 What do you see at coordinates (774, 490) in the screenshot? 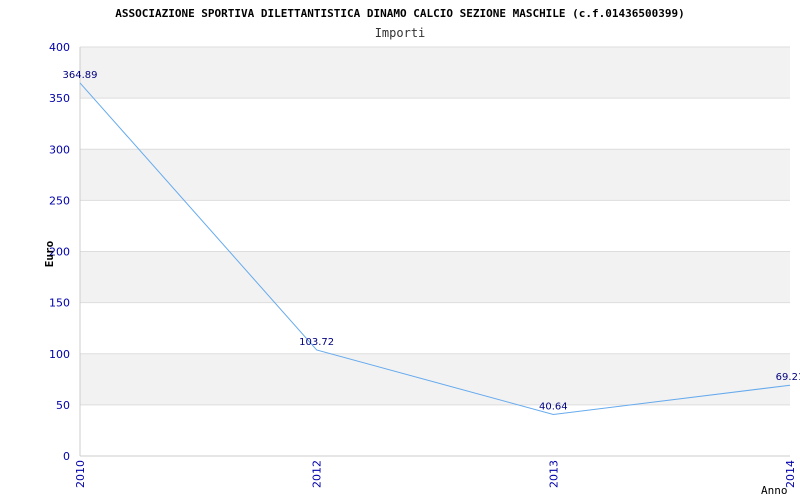
I see `x-axis-label: Anno` at bounding box center [774, 490].